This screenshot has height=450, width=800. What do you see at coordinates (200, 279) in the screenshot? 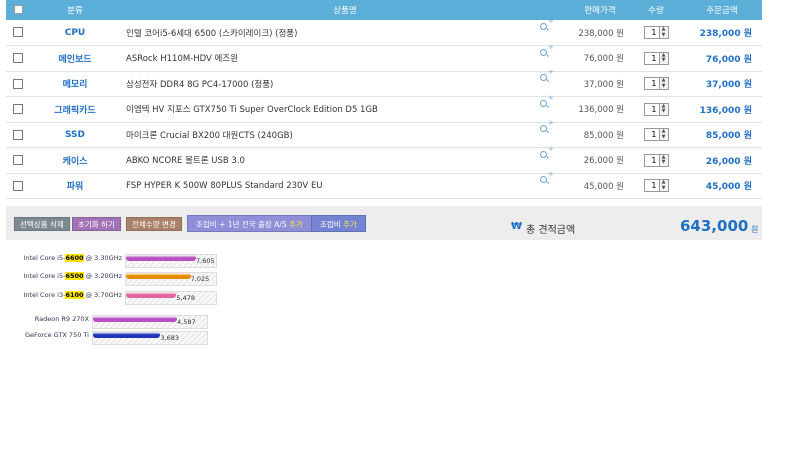
I see `benchmark-value: 7,025` at bounding box center [200, 279].